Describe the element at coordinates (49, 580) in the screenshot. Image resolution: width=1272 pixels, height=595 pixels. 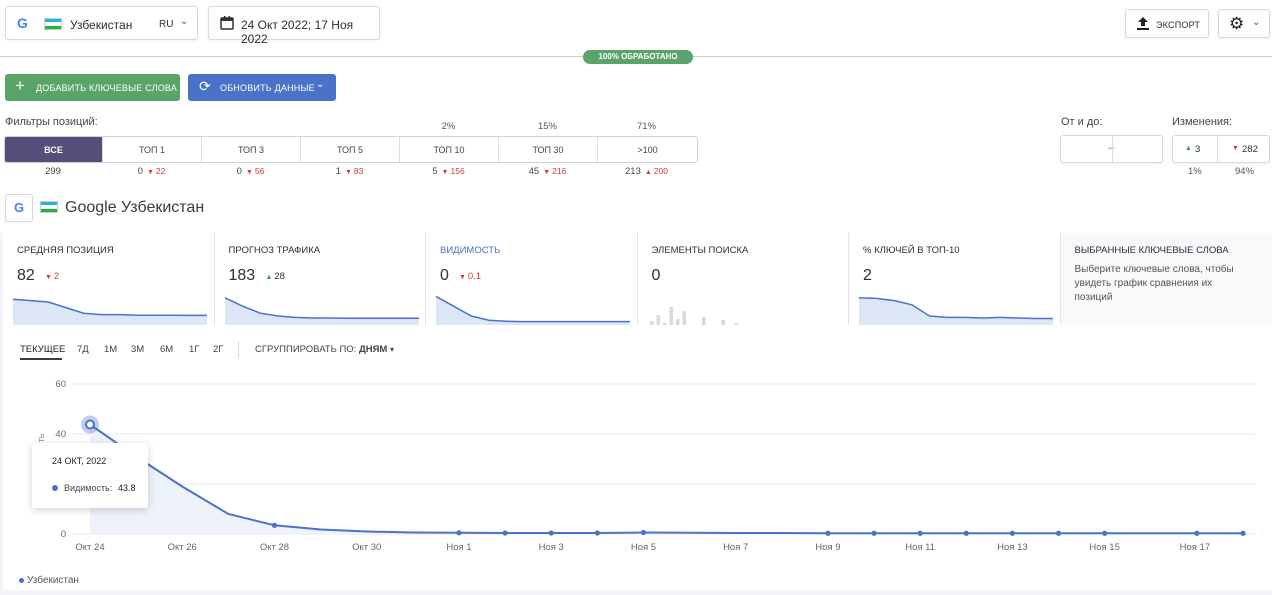
I see `chart-legend: Узбекистан` at that location.